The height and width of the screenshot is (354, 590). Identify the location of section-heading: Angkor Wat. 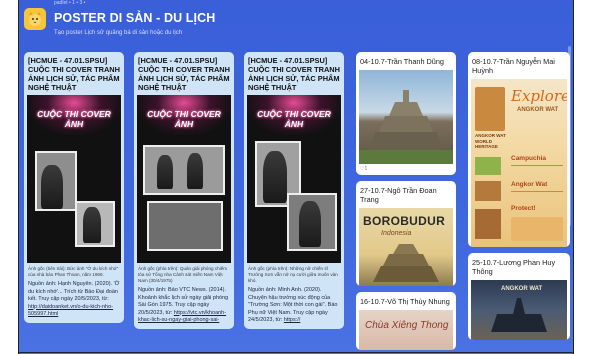
(529, 184).